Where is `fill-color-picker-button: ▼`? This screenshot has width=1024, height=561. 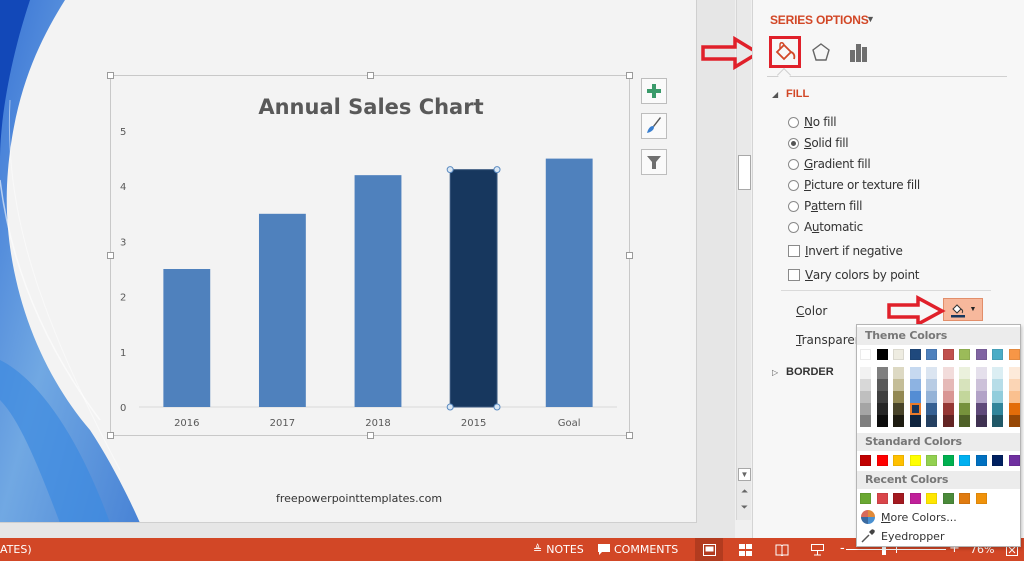 fill-color-picker-button: ▼ is located at coordinates (963, 309).